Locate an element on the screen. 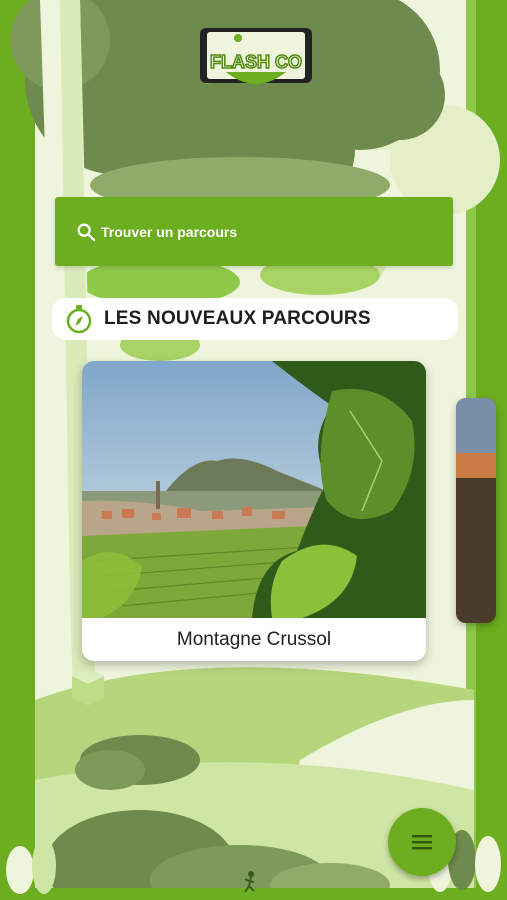 The image size is (507, 900). search-bar: Trouver un parcours is located at coordinates (254, 231).